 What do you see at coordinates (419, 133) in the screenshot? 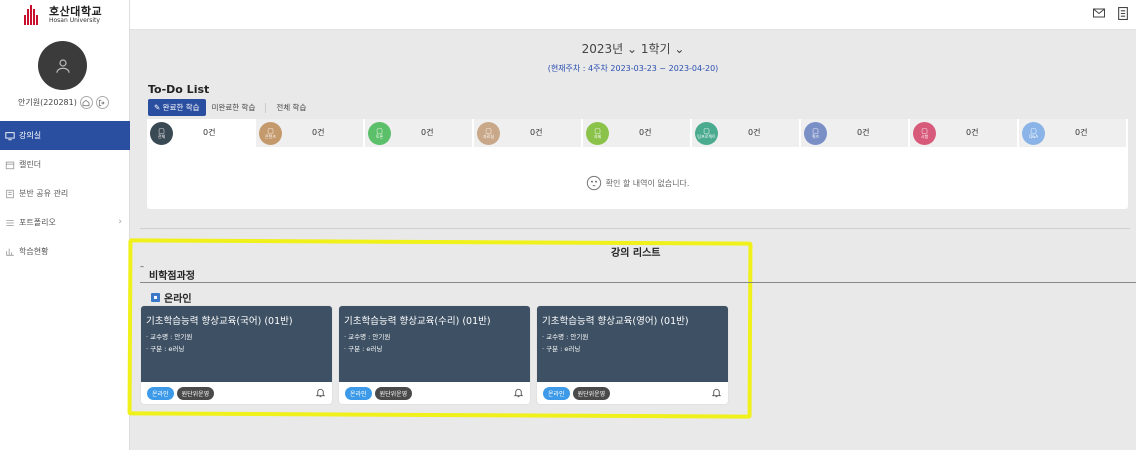
I see `todo-category-3: ▢ 토론 0건` at bounding box center [419, 133].